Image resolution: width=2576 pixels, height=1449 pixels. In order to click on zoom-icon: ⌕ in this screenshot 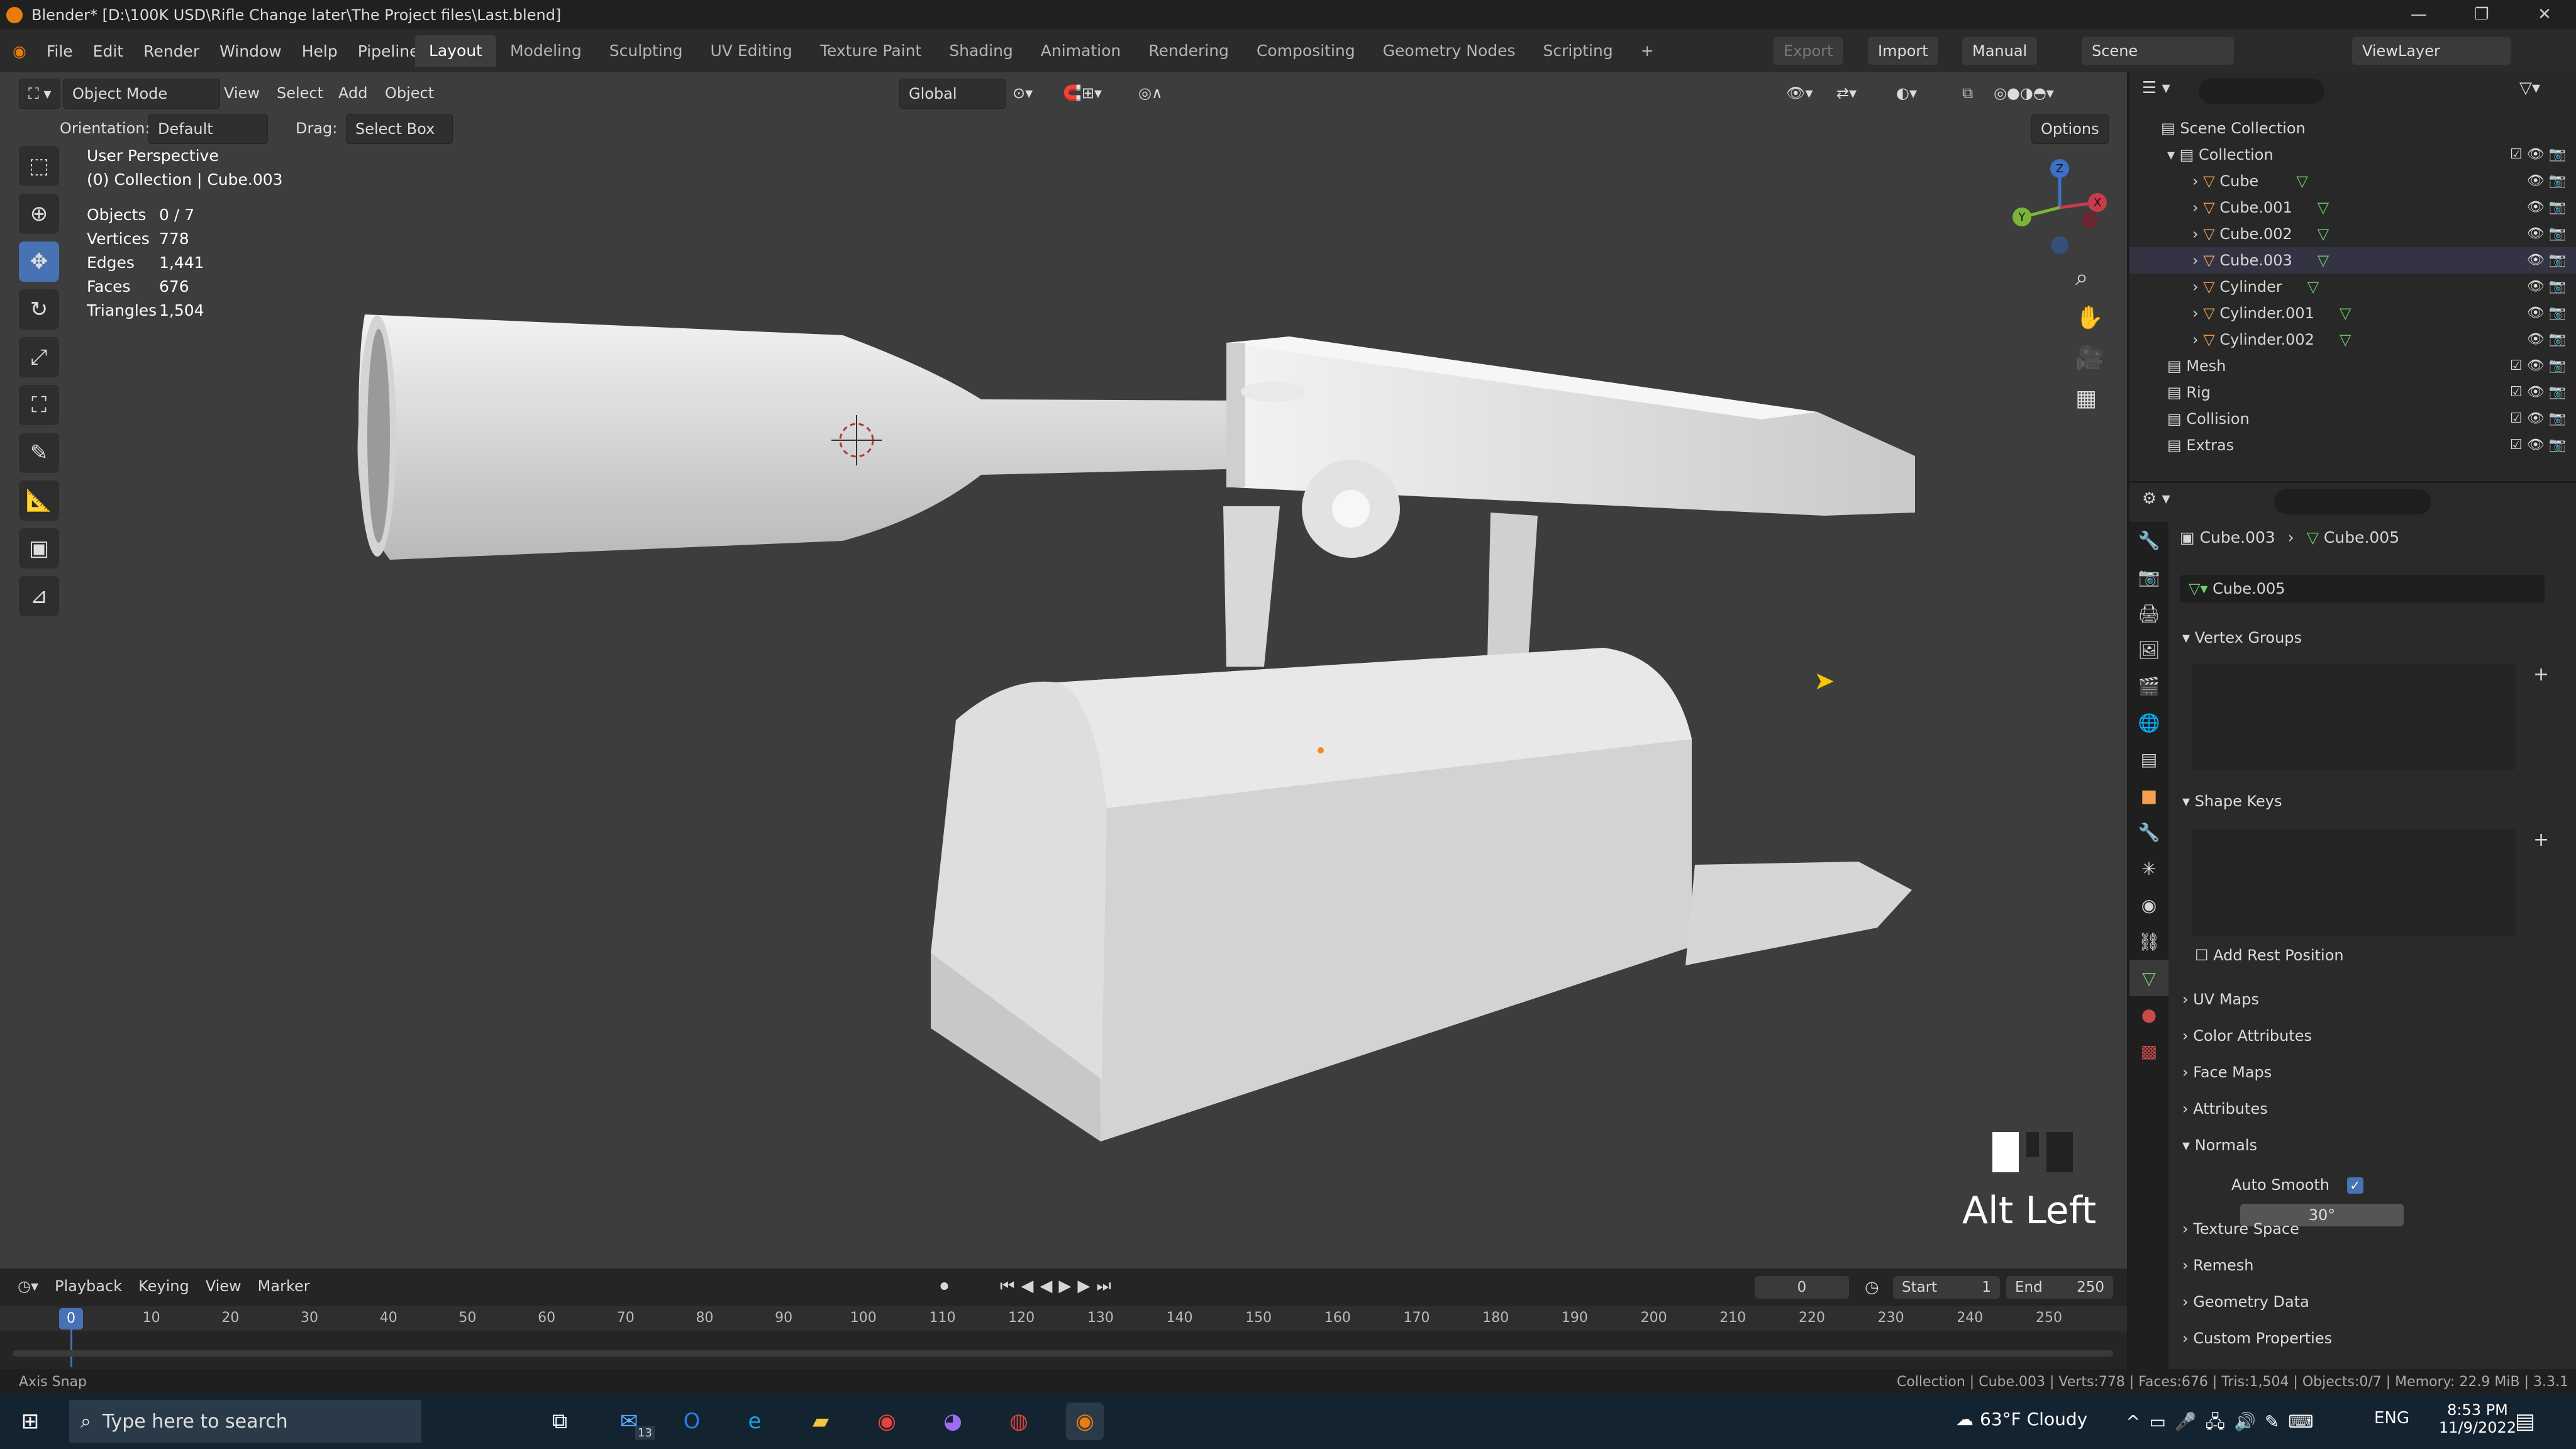, I will do `click(2089, 278)`.